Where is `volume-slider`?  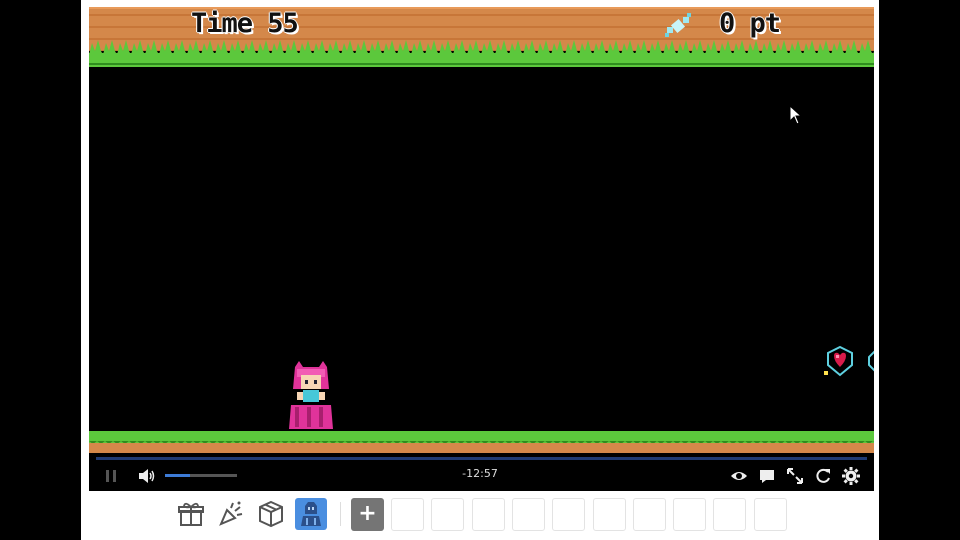
volume-slider is located at coordinates (201, 475).